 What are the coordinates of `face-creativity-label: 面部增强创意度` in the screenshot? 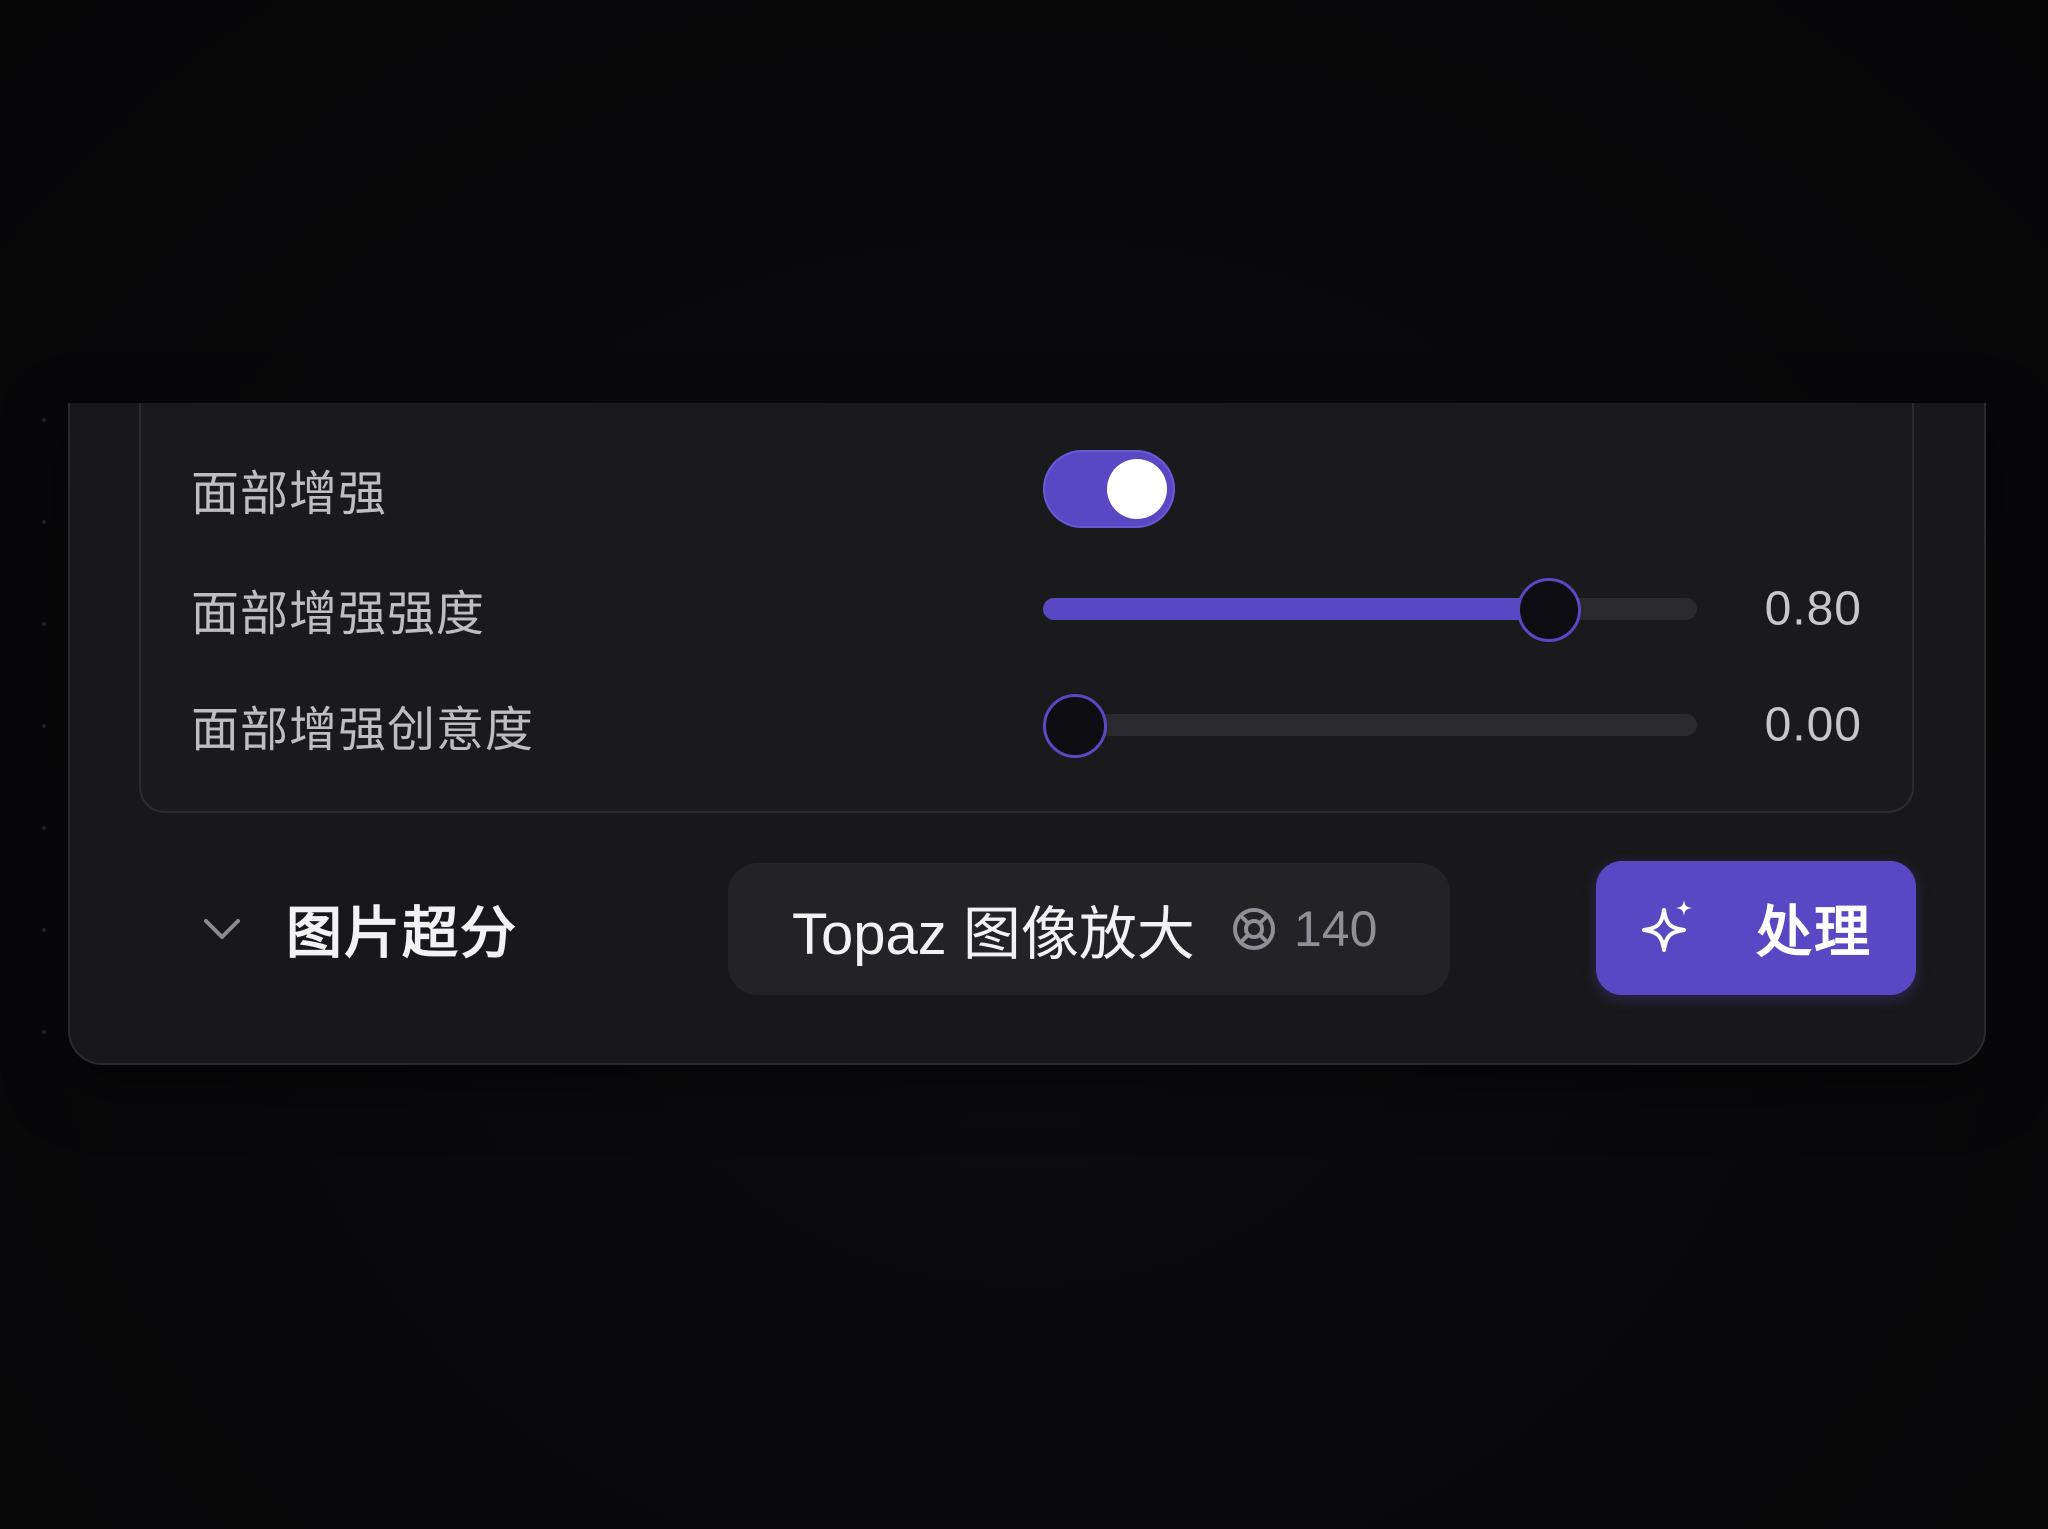 It's located at (363, 730).